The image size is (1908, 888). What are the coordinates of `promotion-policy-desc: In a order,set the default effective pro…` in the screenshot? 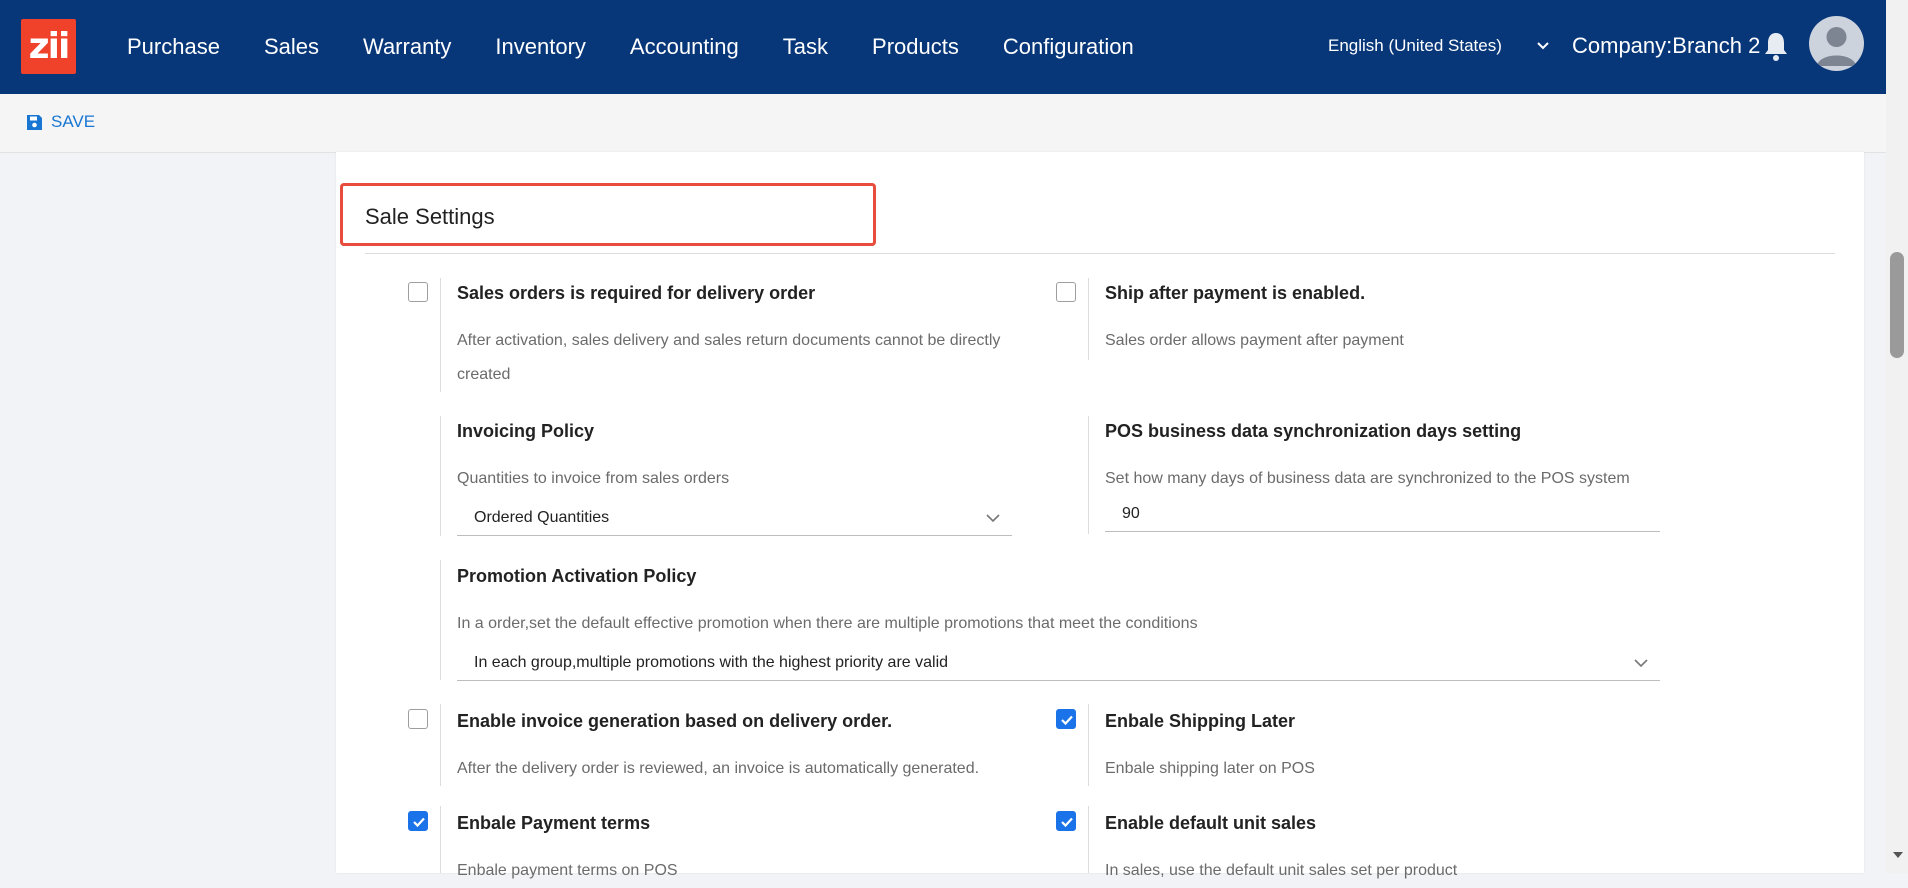 It's located at (827, 623).